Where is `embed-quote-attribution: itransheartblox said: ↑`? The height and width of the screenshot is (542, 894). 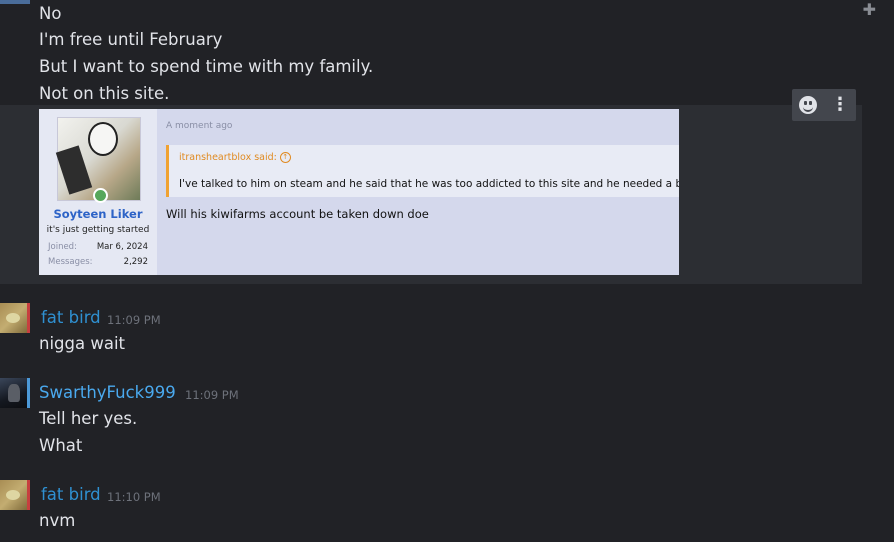
embed-quote-attribution: itransheartblox said: ↑ is located at coordinates (235, 157).